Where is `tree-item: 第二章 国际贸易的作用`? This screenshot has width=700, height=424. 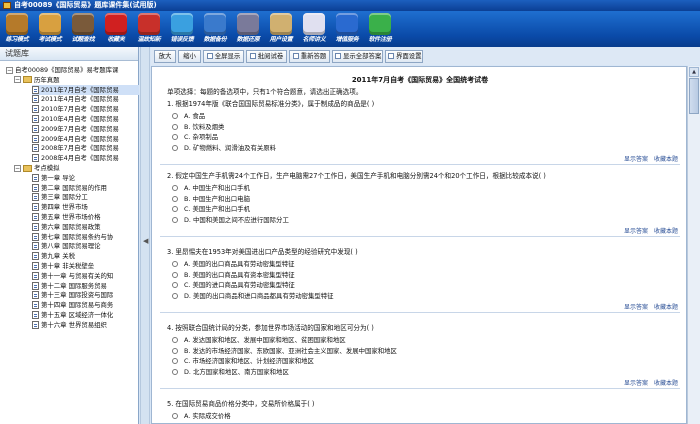 tree-item: 第二章 国际贸易的作用 is located at coordinates (85, 188).